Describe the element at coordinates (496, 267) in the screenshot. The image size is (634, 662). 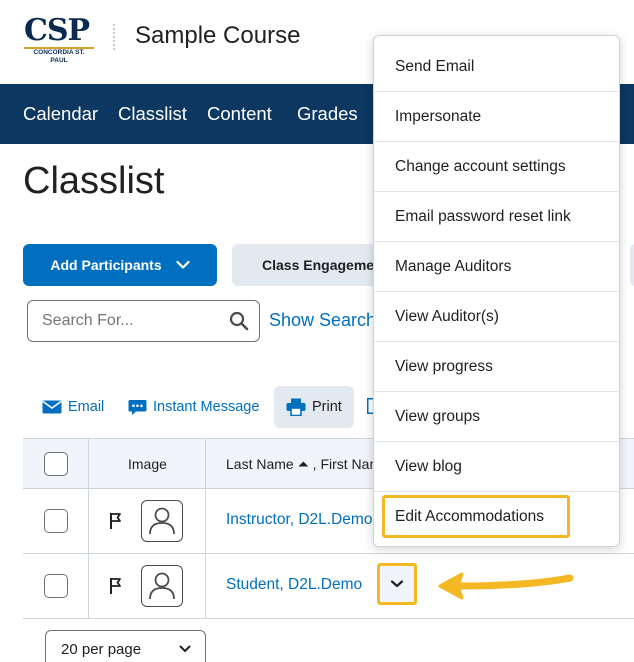
I see `menu-item-manage-auditors: Manage Auditors` at that location.